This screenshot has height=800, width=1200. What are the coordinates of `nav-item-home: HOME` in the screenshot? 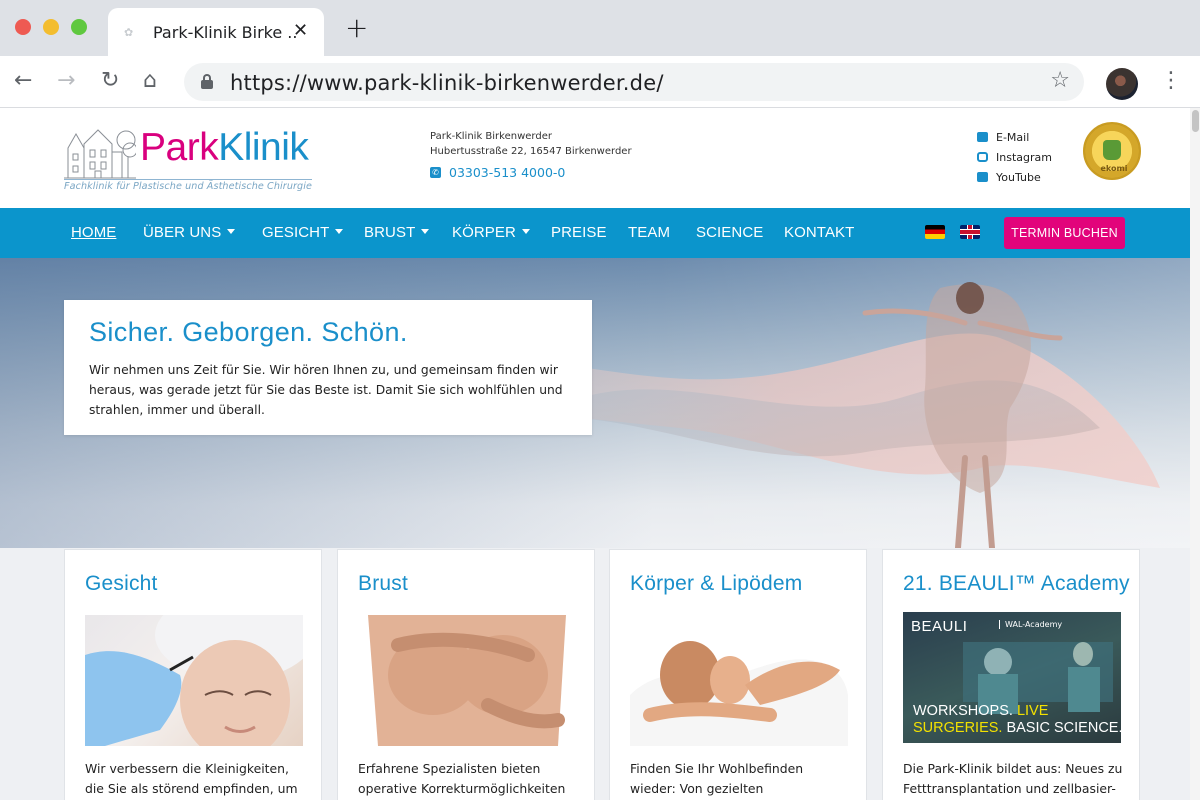 It's located at (93, 232).